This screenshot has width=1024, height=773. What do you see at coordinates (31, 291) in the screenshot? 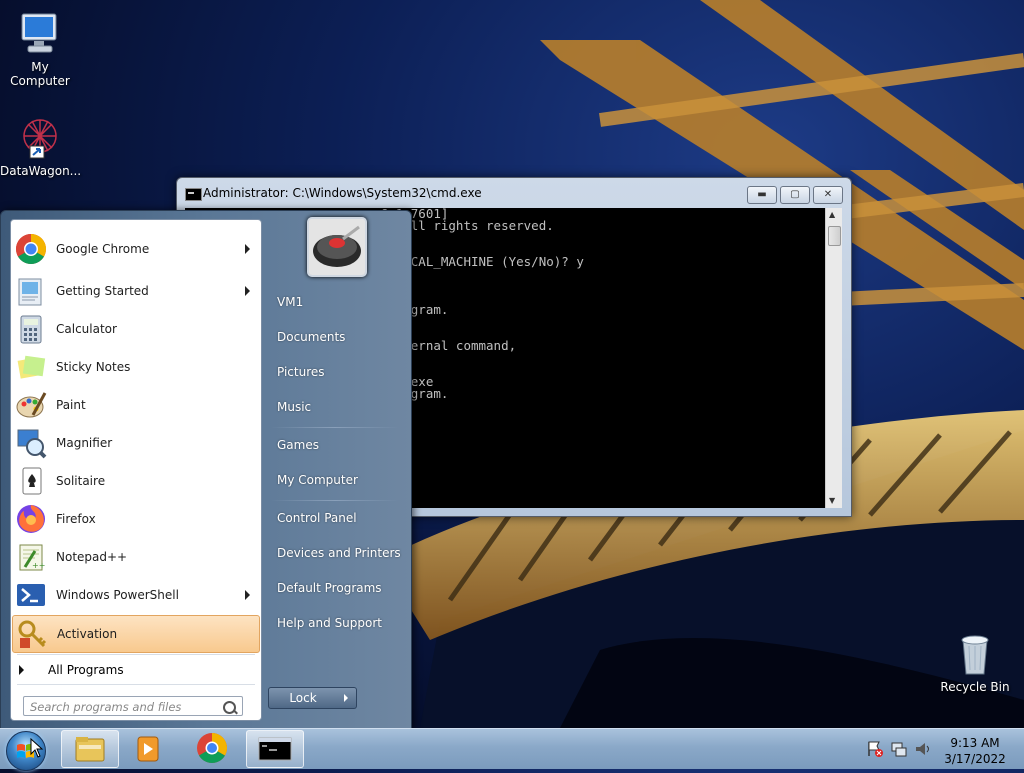
I see `getting-started-icon` at bounding box center [31, 291].